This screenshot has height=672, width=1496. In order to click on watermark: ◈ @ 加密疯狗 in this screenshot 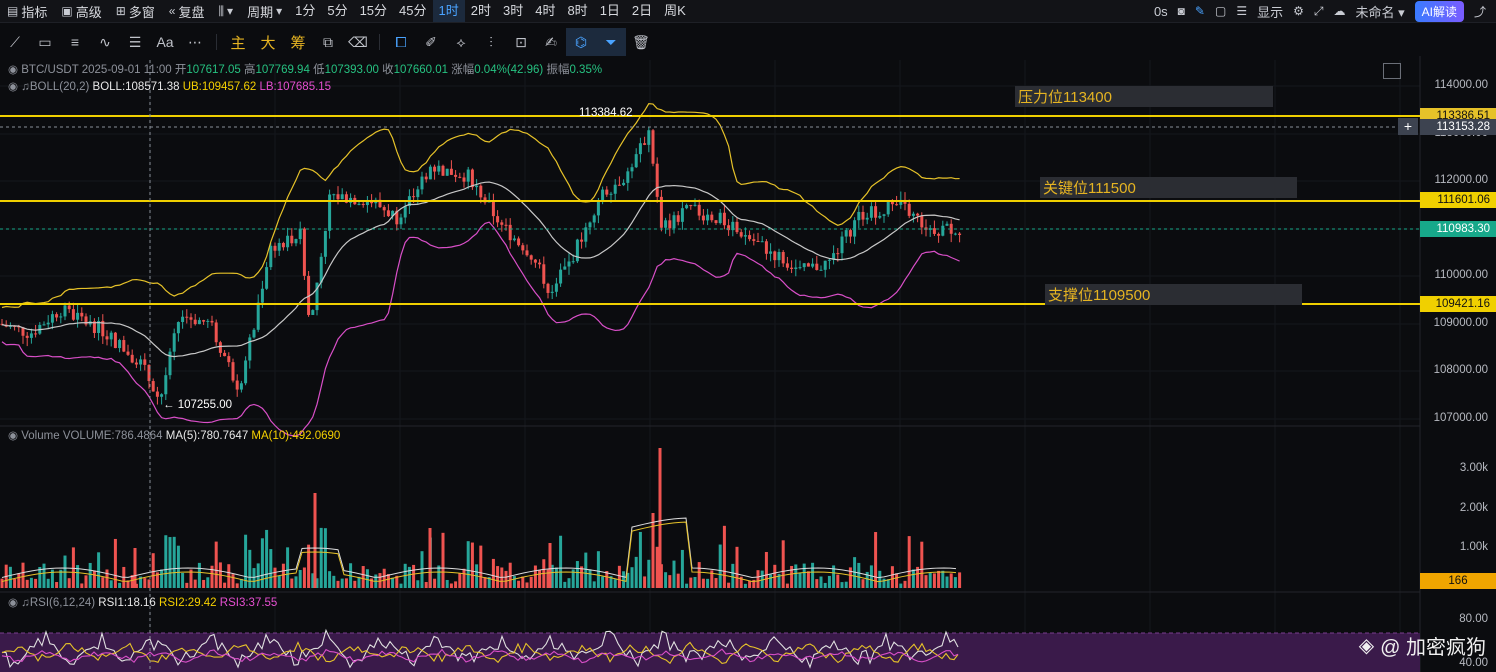, I will do `click(1422, 645)`.